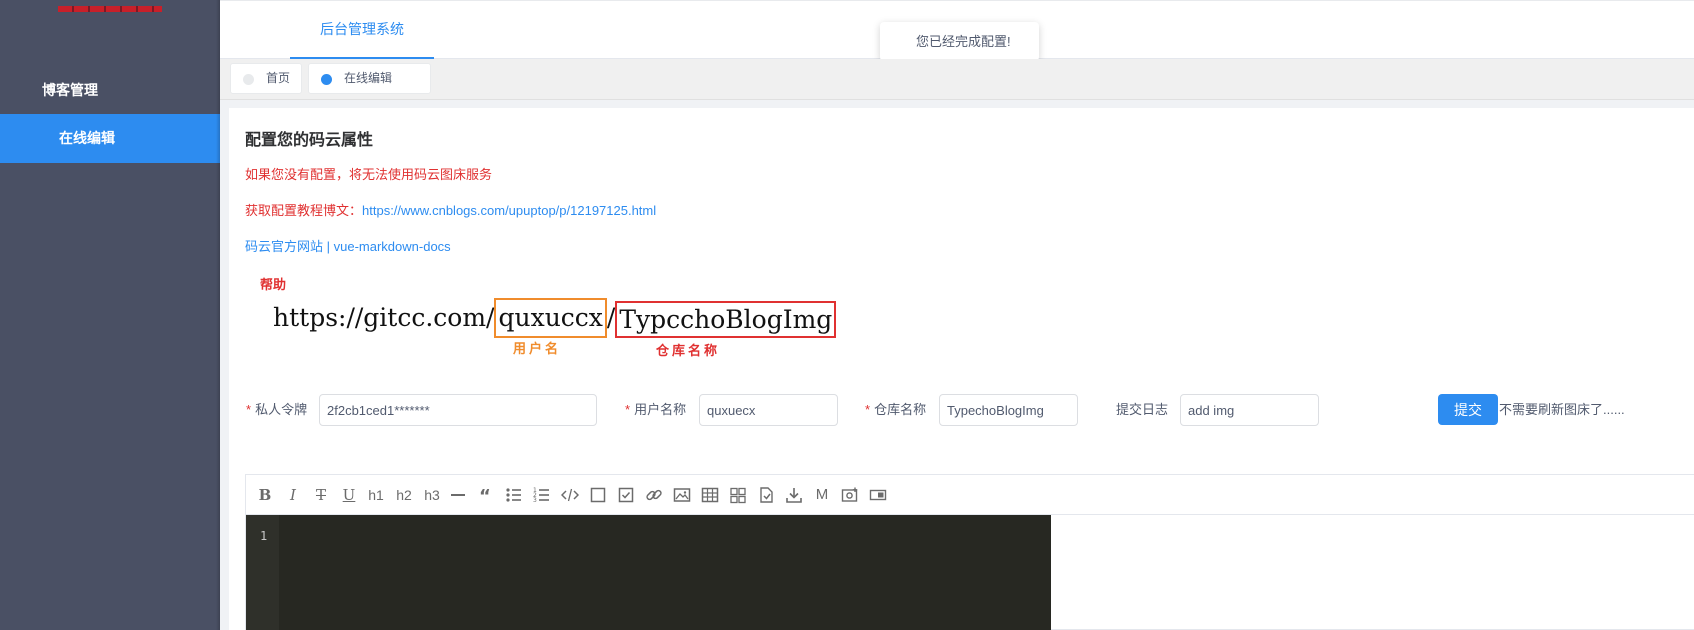 The image size is (1694, 630). What do you see at coordinates (70, 90) in the screenshot?
I see `sidebar-group-blog: 博客管理` at bounding box center [70, 90].